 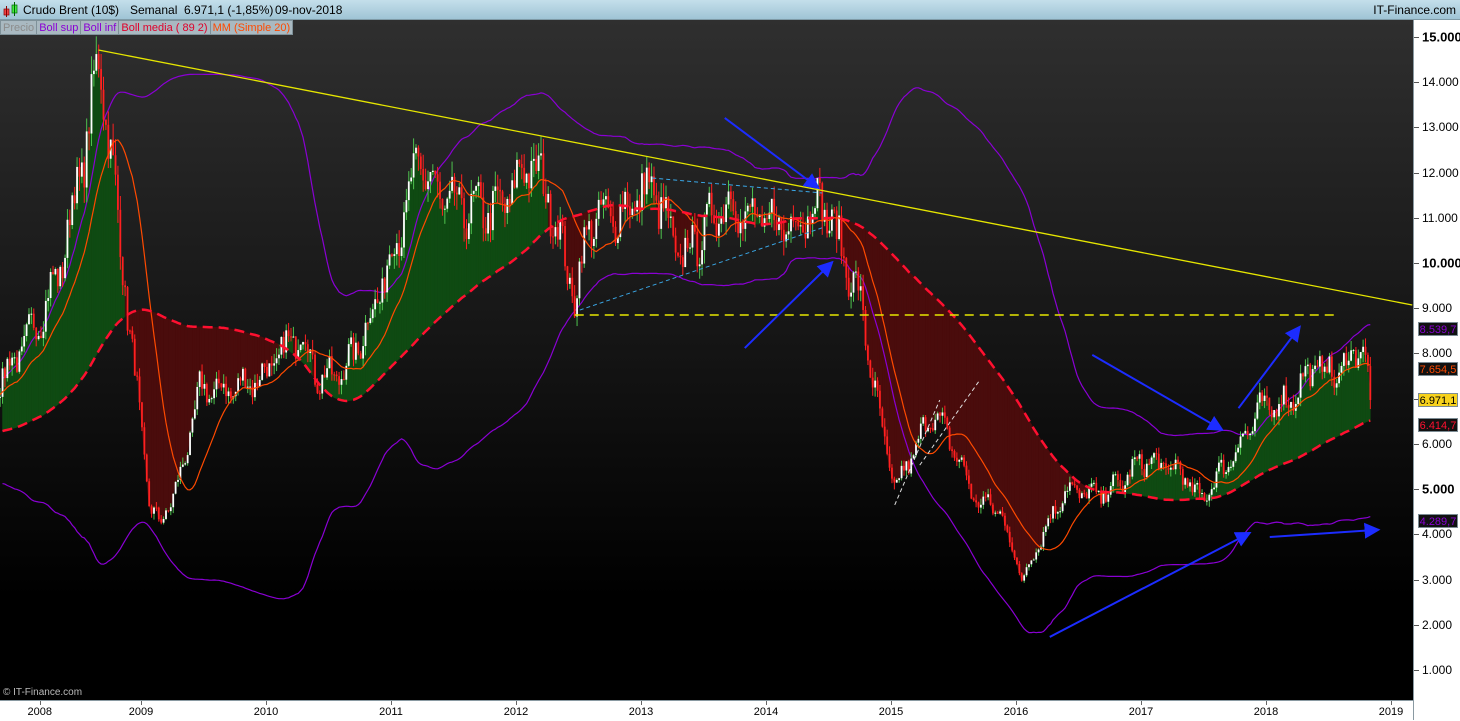 What do you see at coordinates (391, 712) in the screenshot?
I see `x-tick-label: 2011` at bounding box center [391, 712].